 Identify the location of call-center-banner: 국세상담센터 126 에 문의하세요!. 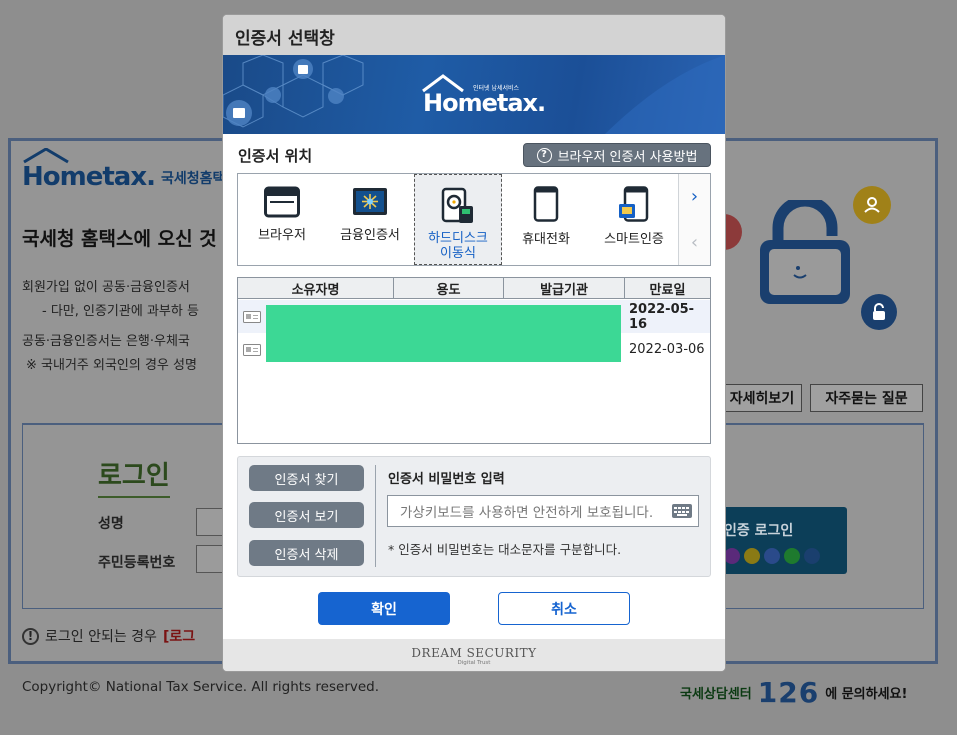
(793, 692).